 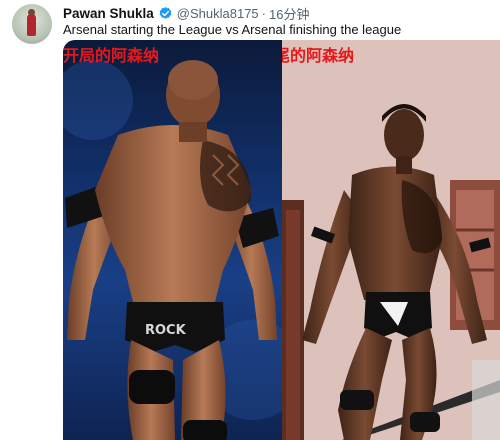 I want to click on left-caption: 开局的阿森纳, so click(x=111, y=55).